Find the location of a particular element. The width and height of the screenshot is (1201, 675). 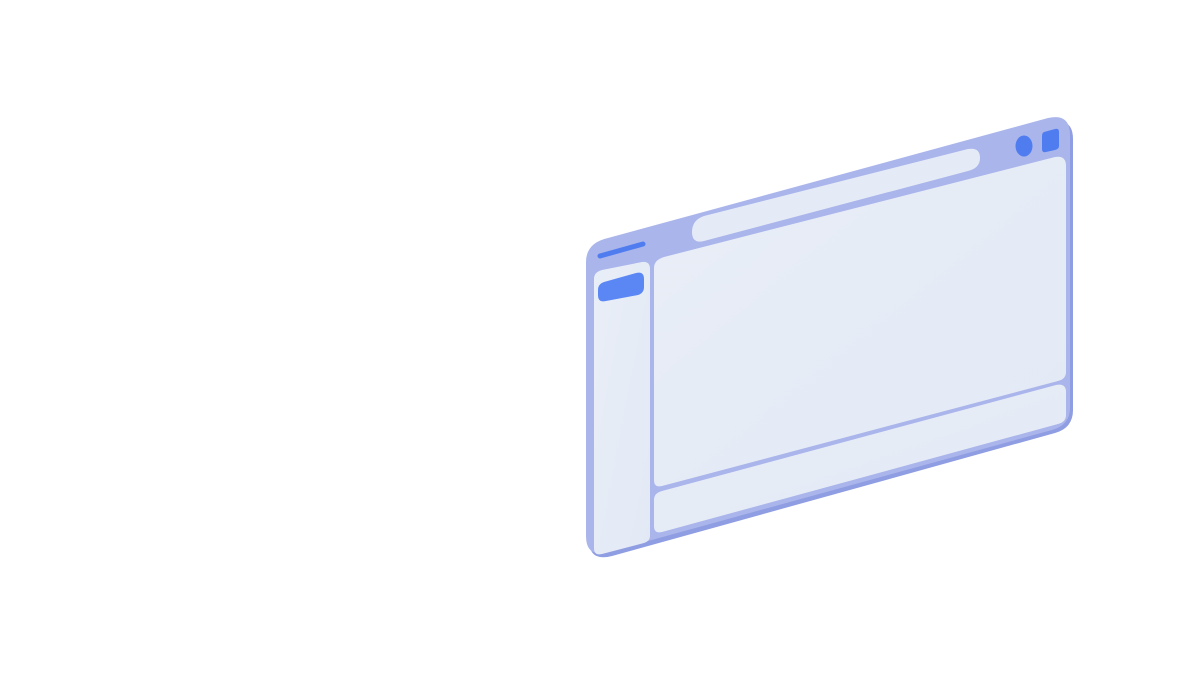

circle-control-icon is located at coordinates (1024, 146).